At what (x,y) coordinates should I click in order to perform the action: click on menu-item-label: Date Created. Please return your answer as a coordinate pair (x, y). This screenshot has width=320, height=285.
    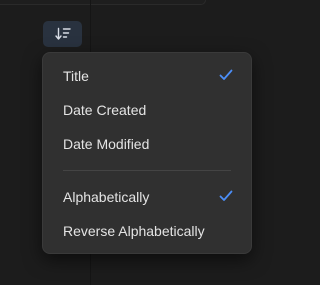
    Looking at the image, I should click on (105, 110).